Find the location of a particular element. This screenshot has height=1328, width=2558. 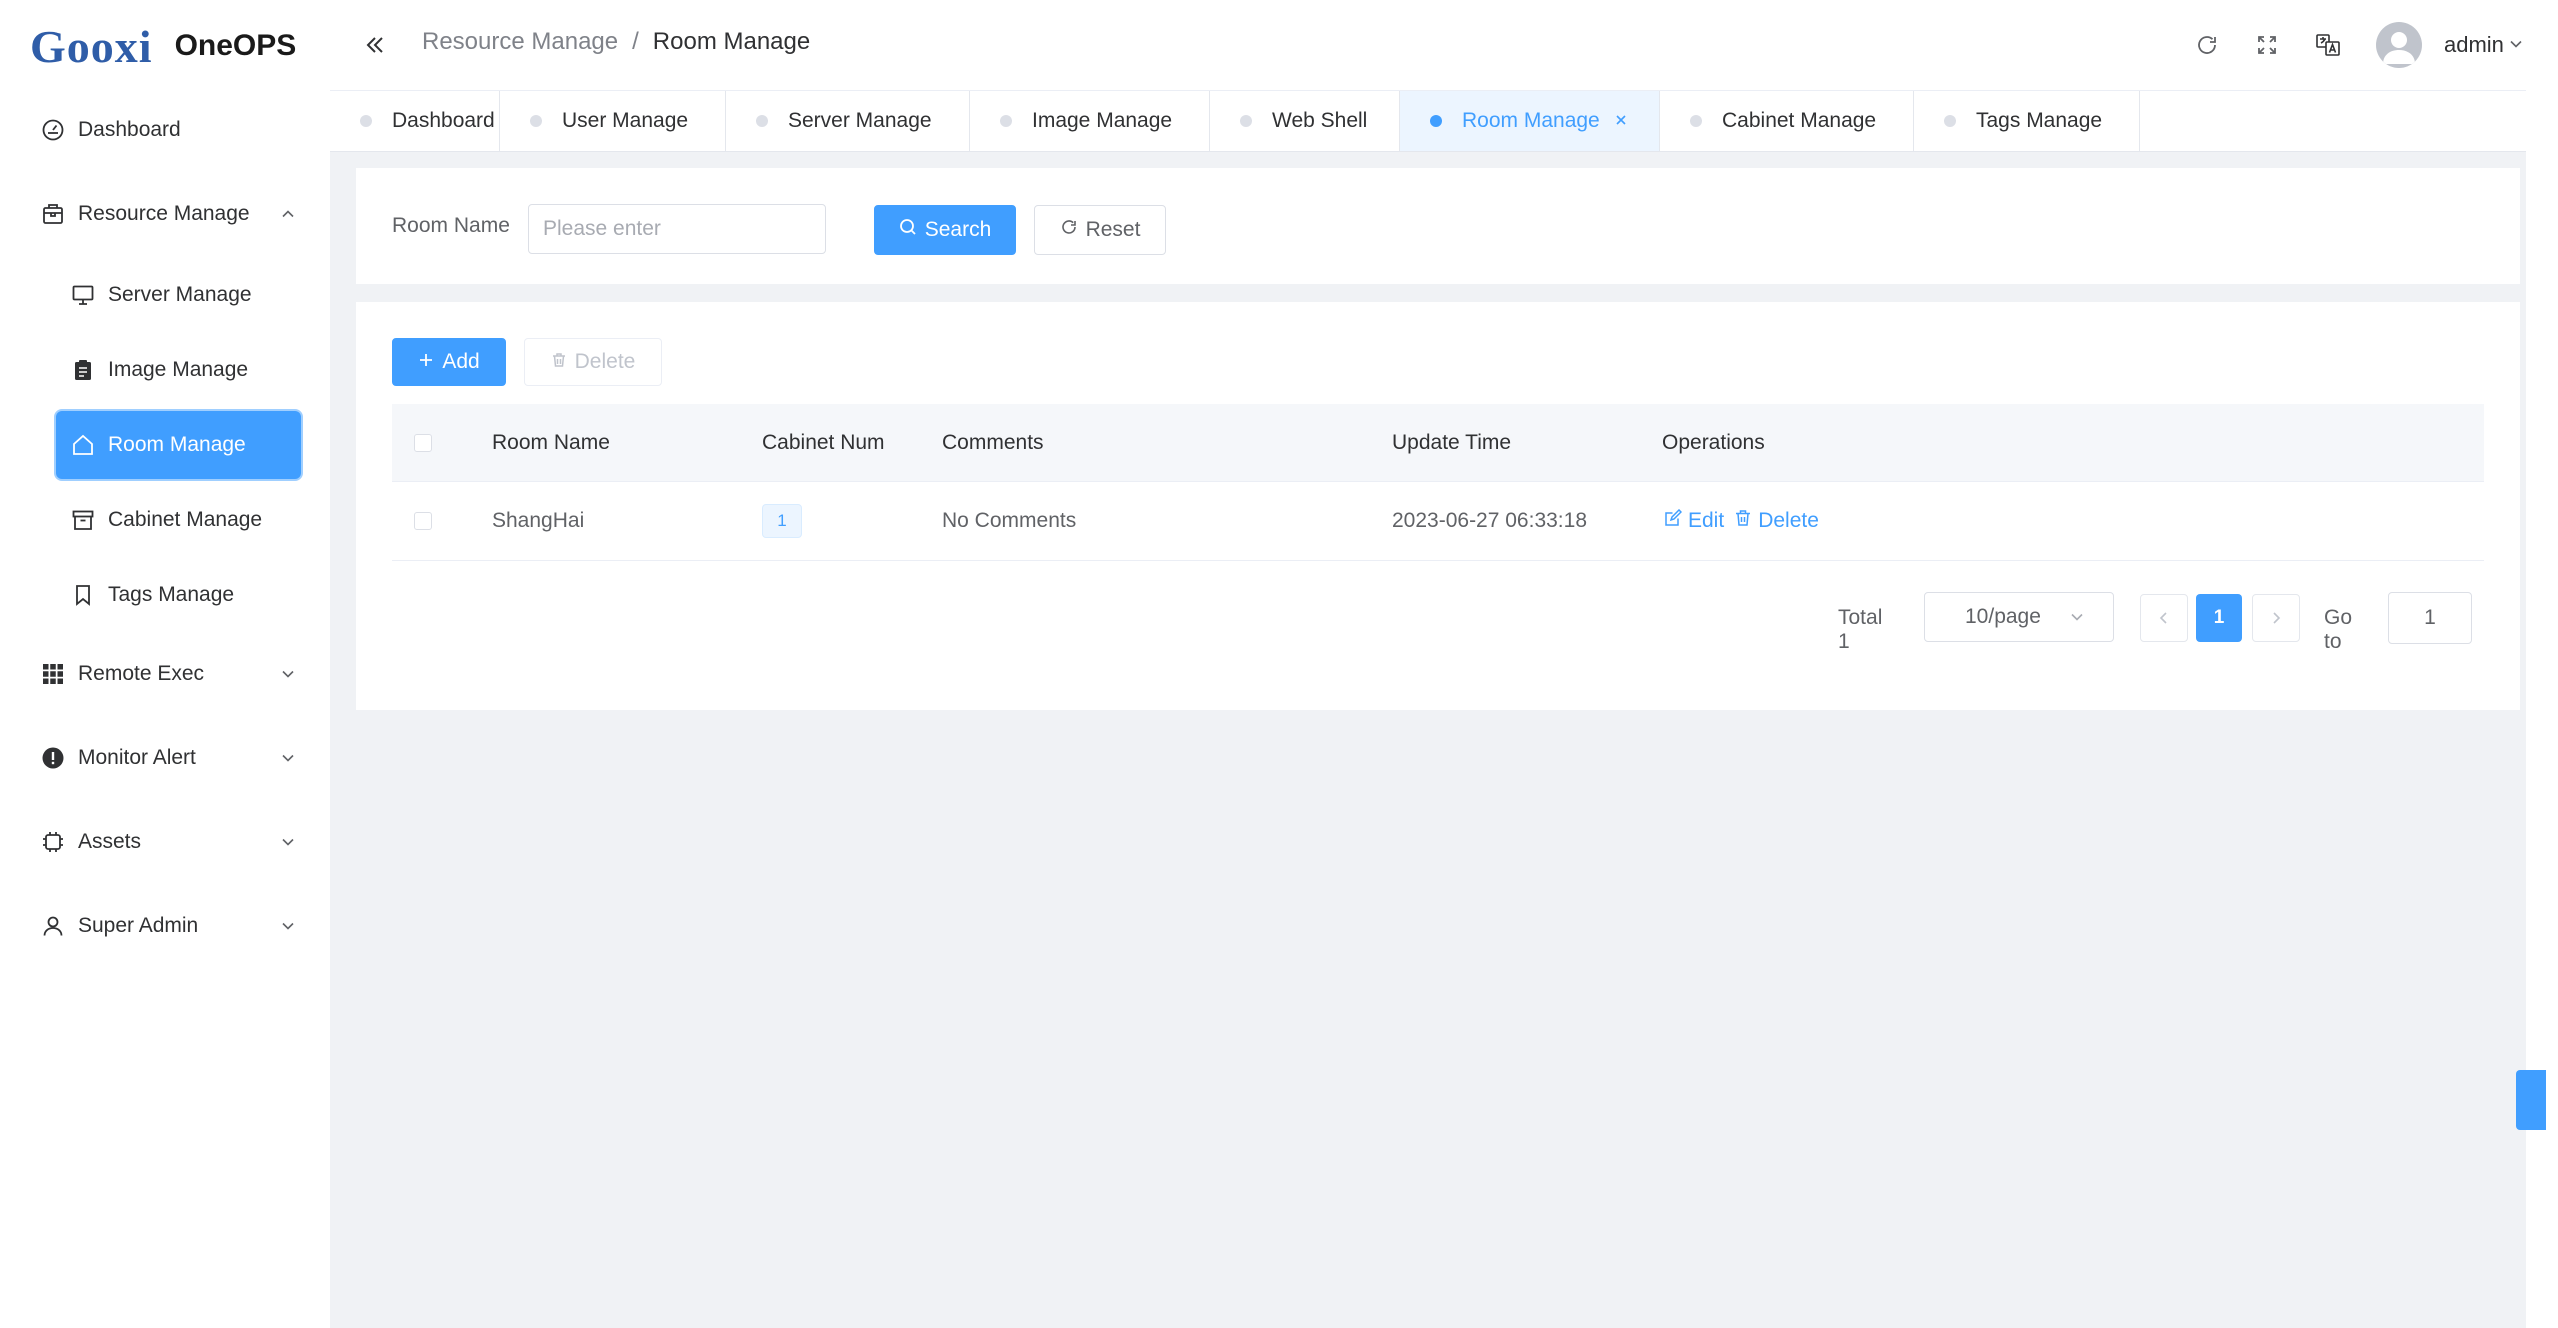

sidebar-item-label: Cabinet Manage is located at coordinates (185, 519).